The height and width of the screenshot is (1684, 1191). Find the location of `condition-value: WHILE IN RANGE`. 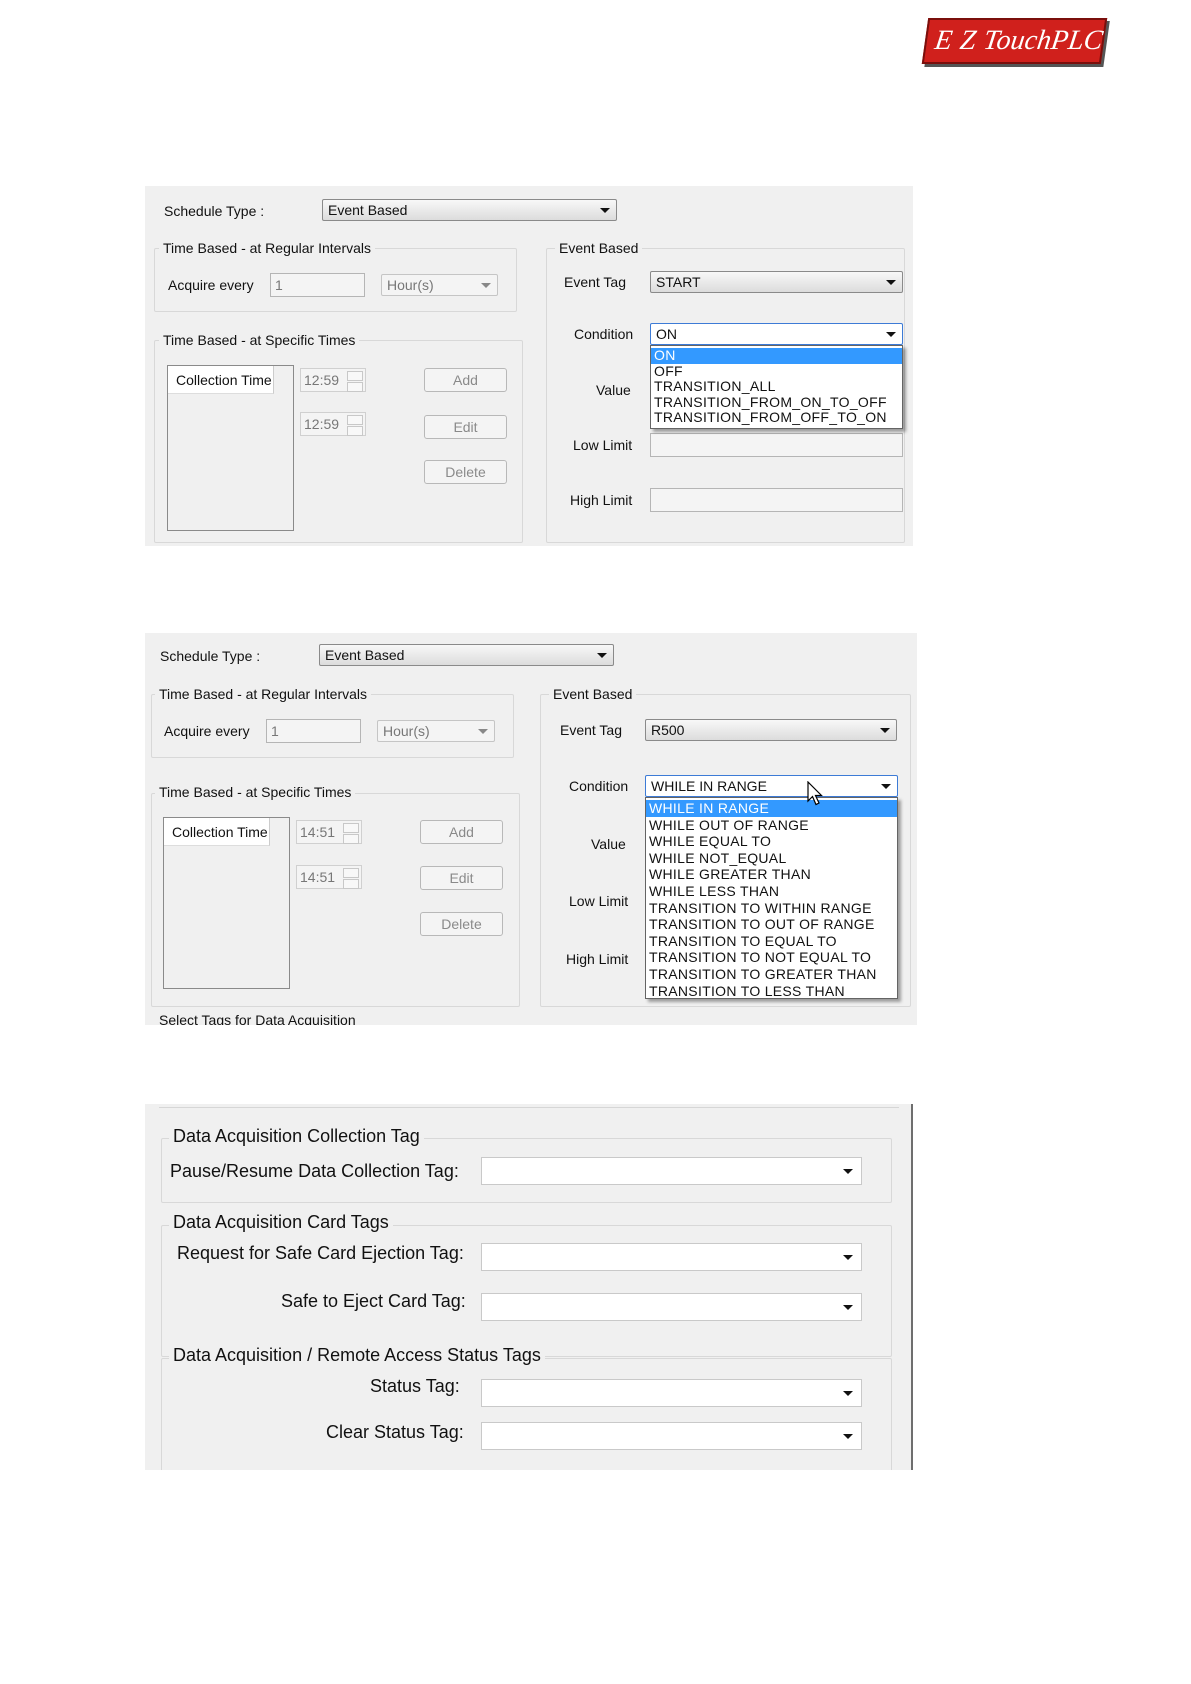

condition-value: WHILE IN RANGE is located at coordinates (709, 786).